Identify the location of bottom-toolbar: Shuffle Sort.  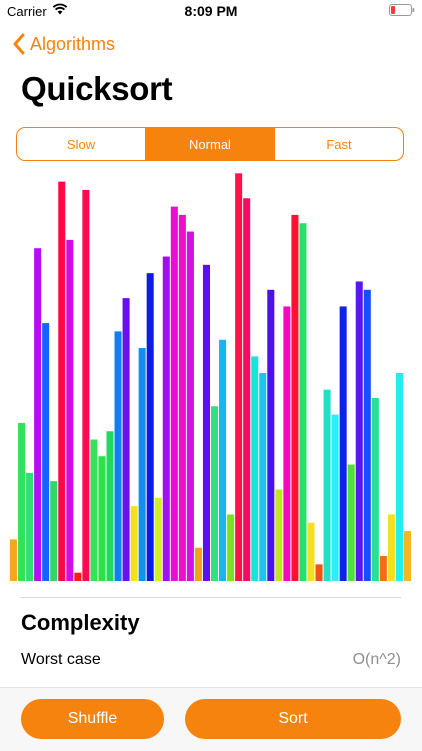
(211, 719).